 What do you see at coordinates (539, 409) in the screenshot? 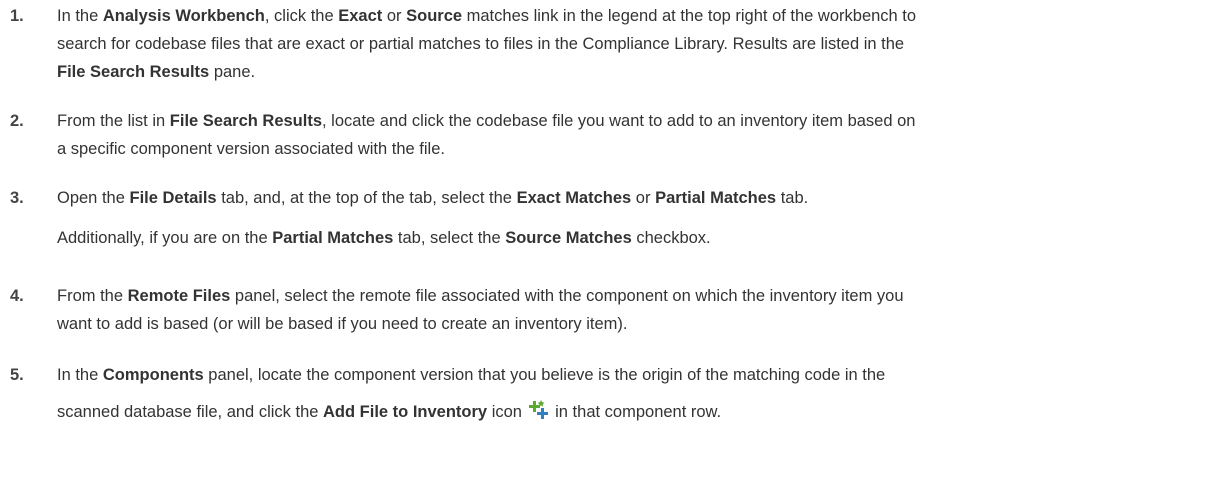
I see `add-file-to-inventory-icon` at bounding box center [539, 409].